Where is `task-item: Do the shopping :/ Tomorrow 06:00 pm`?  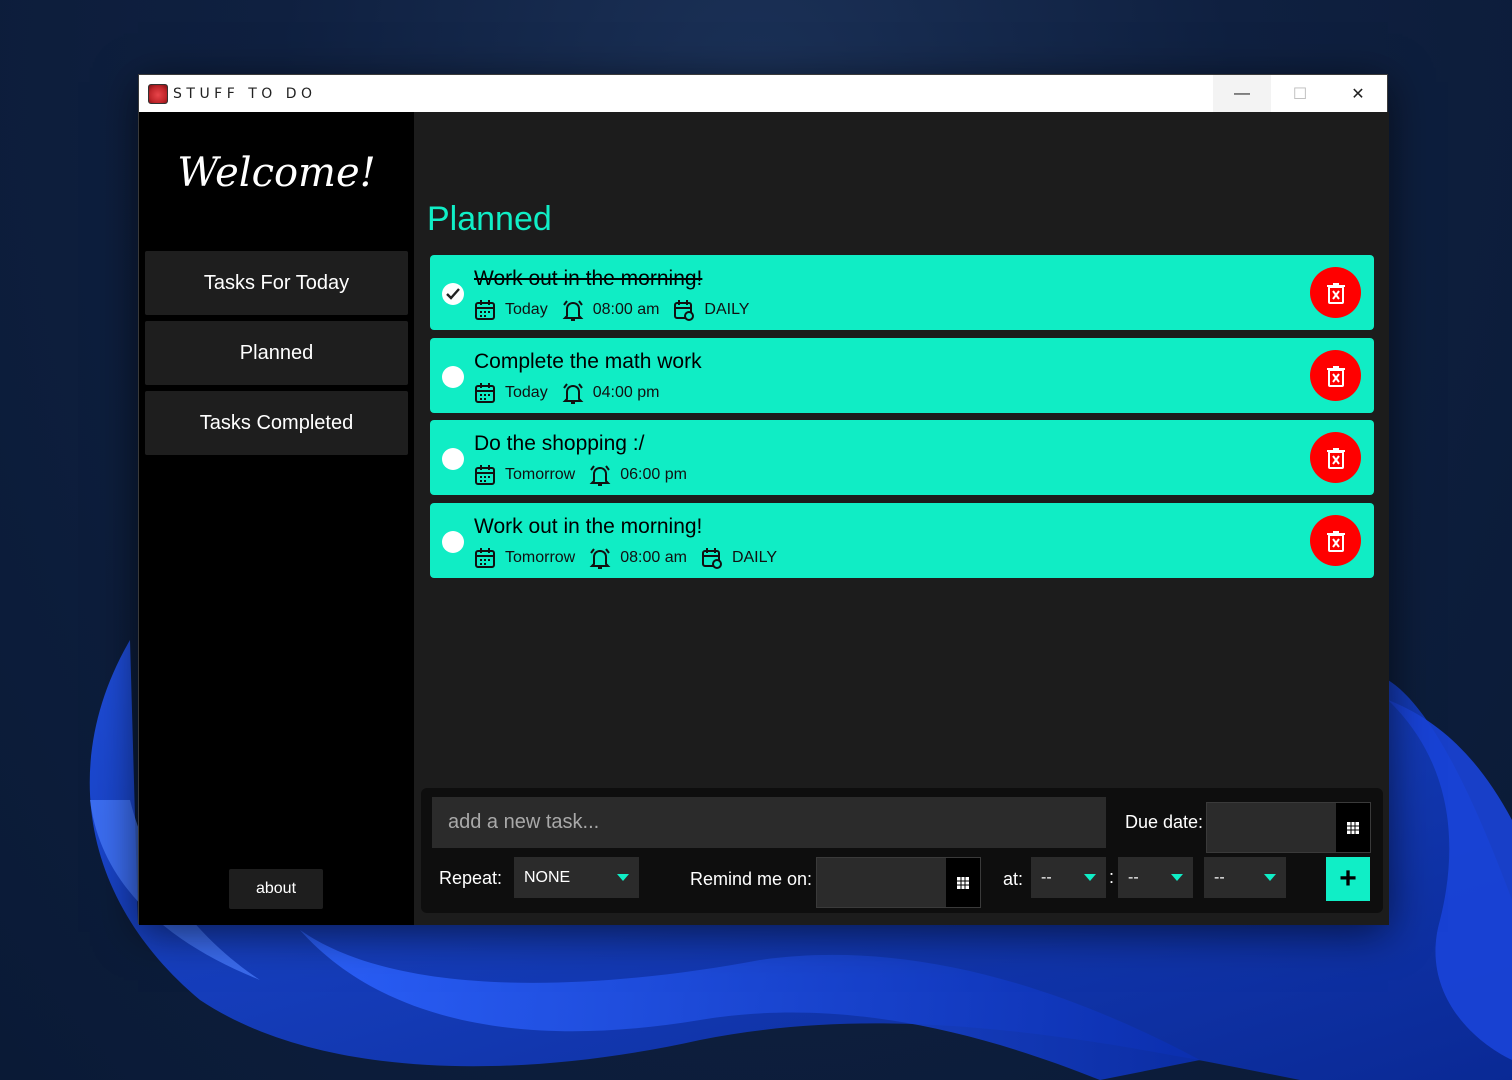
task-item: Do the shopping :/ Tomorrow 06:00 pm is located at coordinates (902, 457).